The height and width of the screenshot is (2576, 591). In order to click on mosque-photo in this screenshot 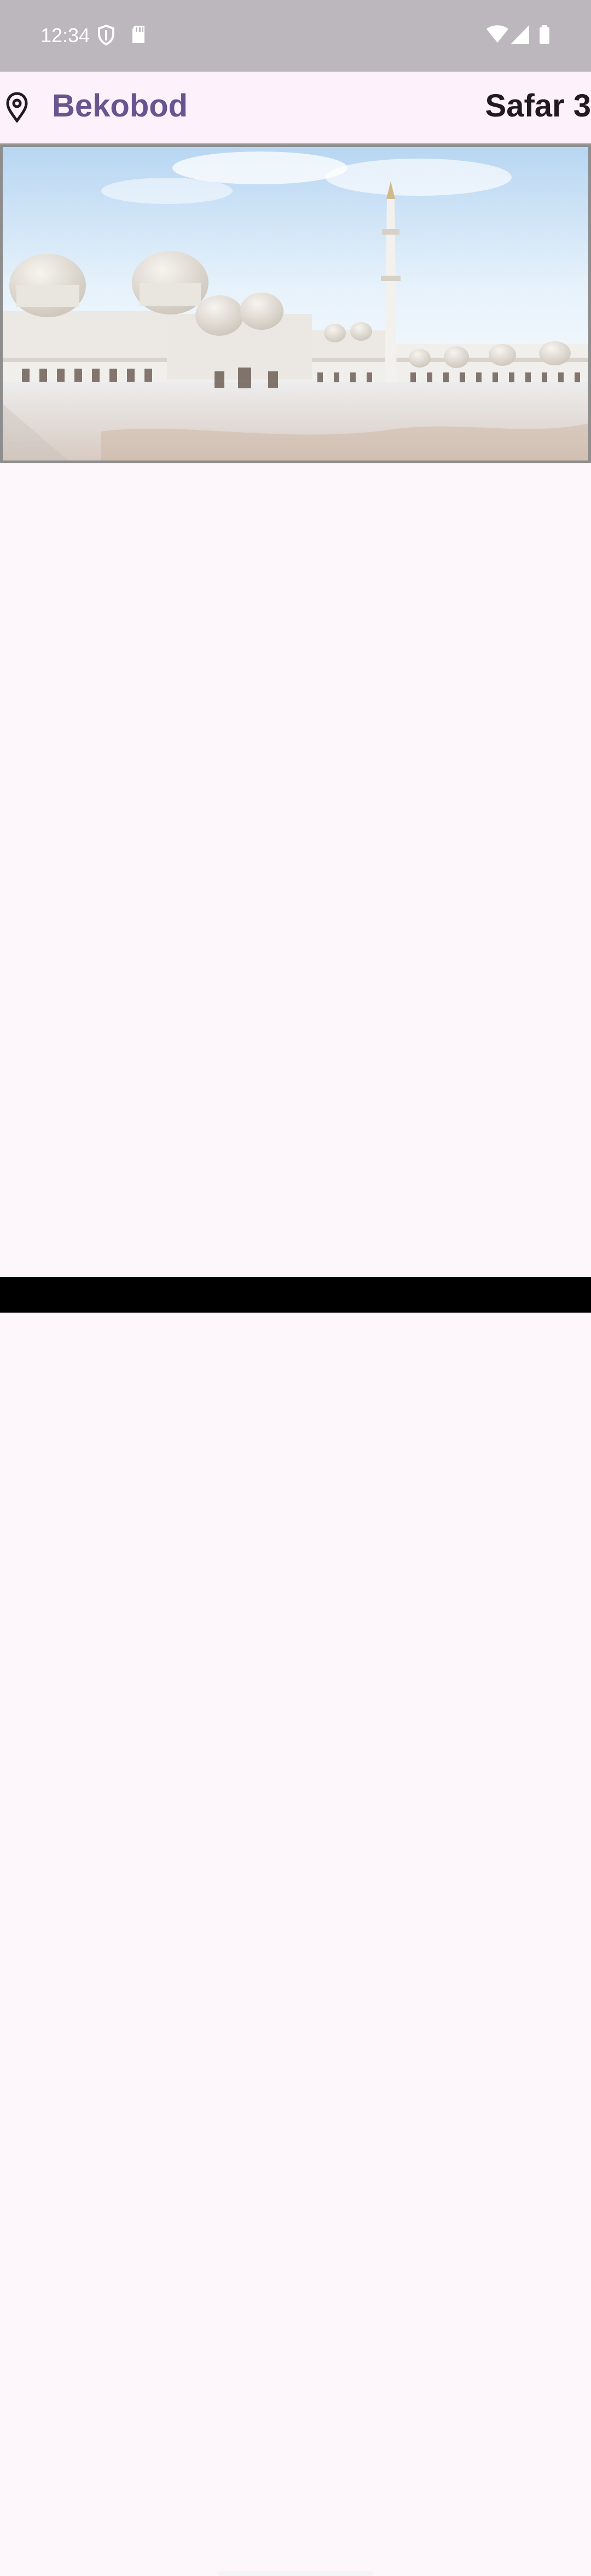, I will do `click(296, 304)`.